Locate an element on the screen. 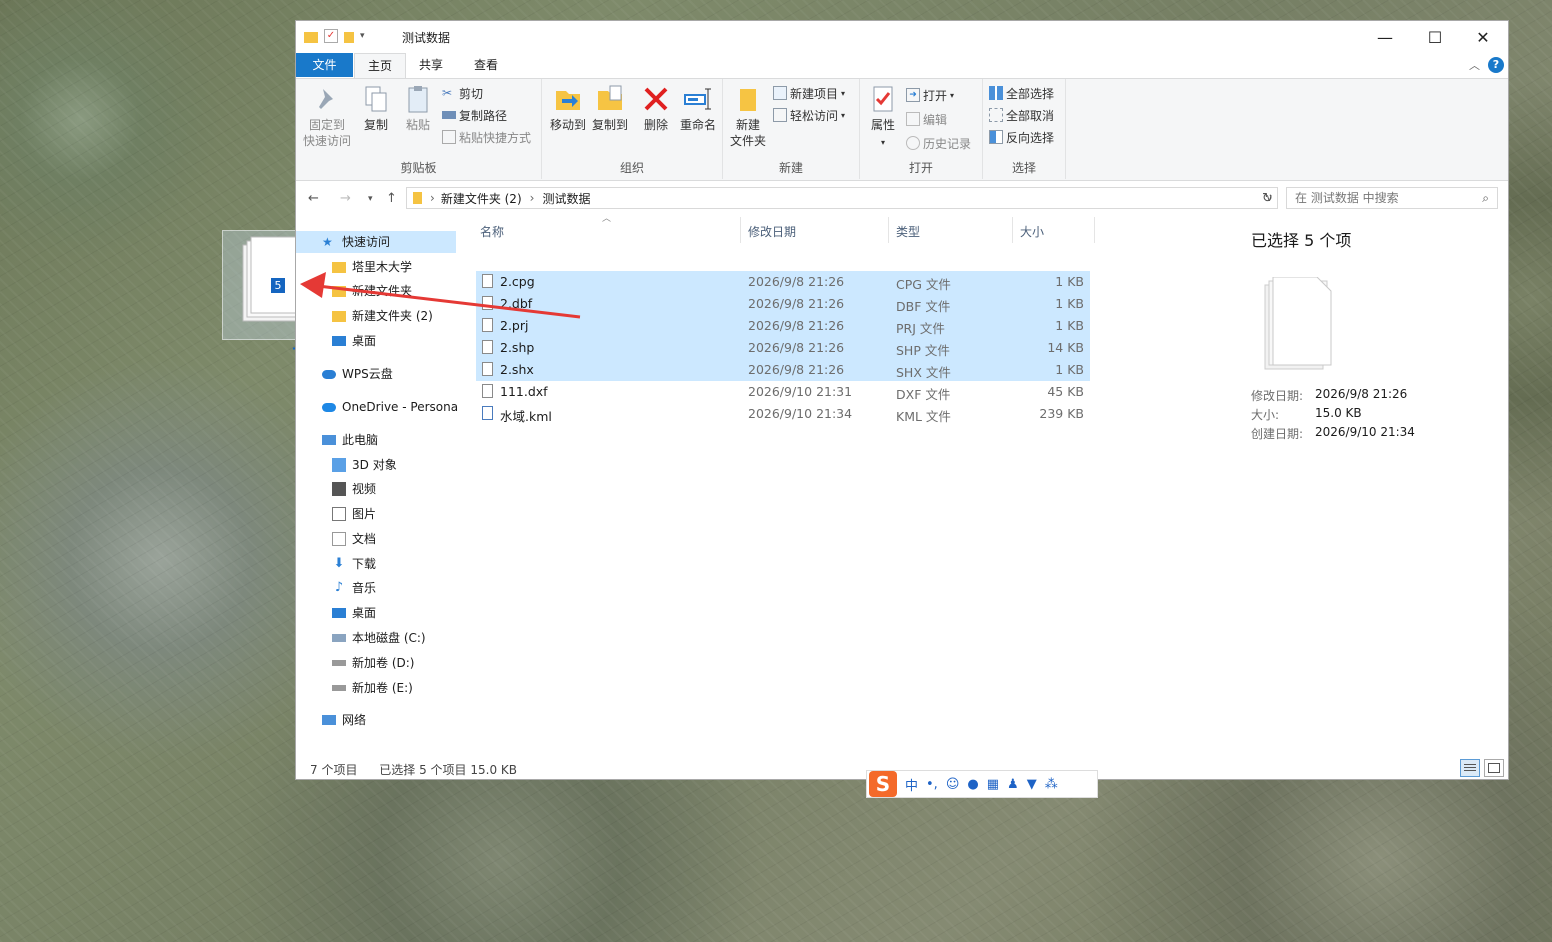 The height and width of the screenshot is (942, 1552). user-icon: ♟ is located at coordinates (1013, 784).